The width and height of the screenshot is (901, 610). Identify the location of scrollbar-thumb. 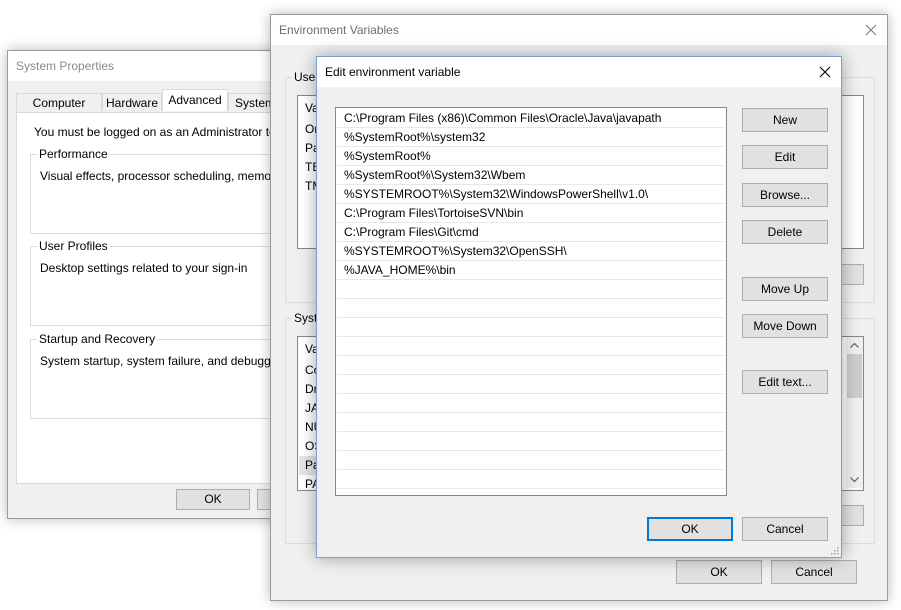
(854, 376).